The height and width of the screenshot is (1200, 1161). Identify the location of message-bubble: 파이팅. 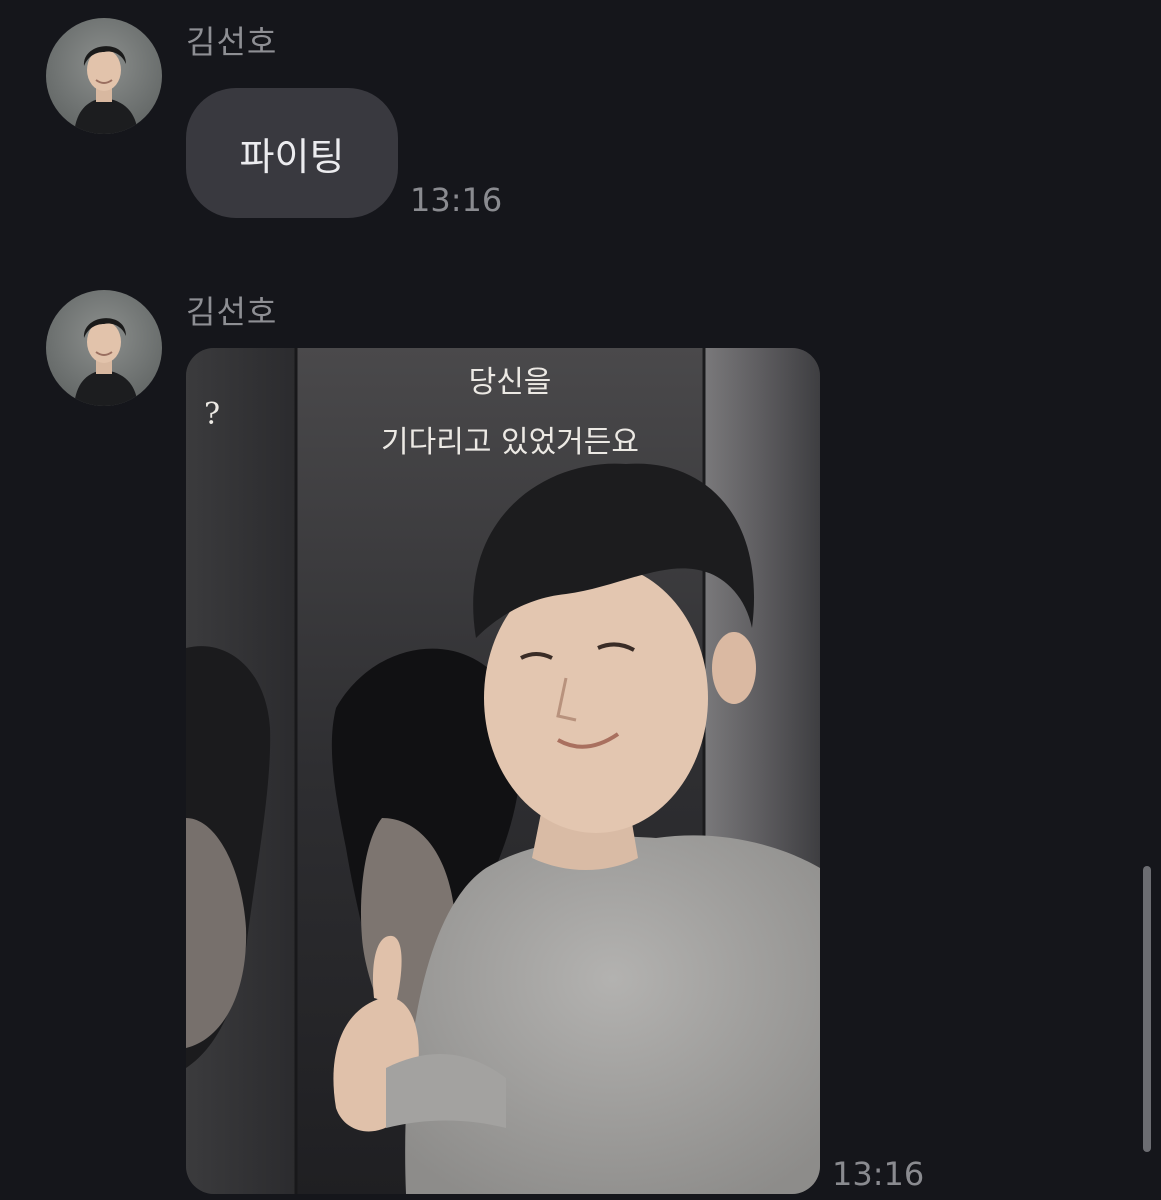
(292, 153).